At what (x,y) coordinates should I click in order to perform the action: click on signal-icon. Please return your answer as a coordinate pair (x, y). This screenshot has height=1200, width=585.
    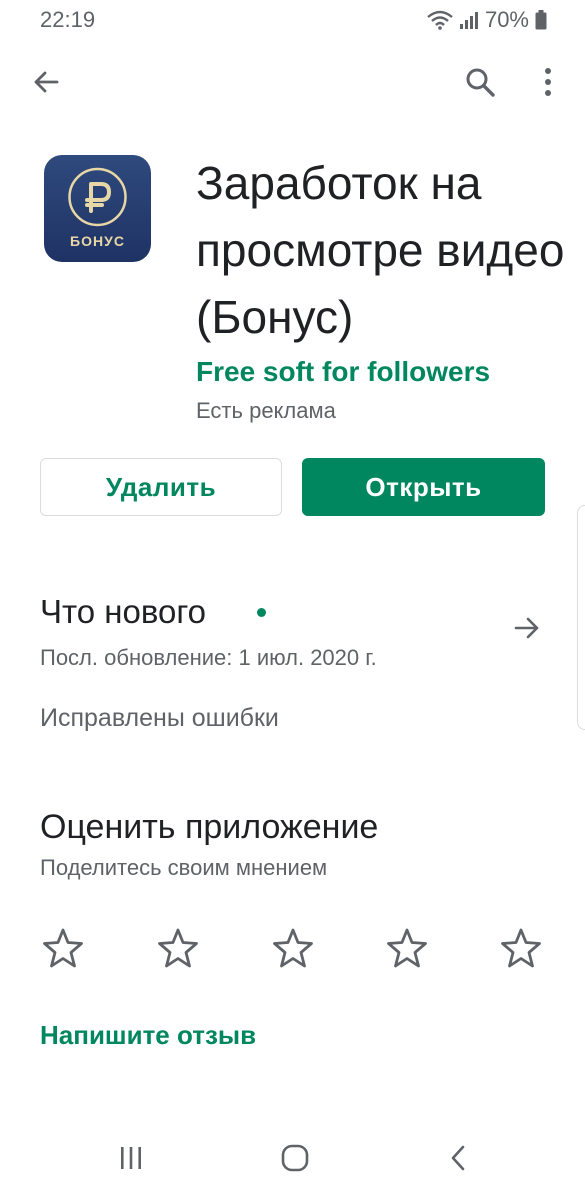
    Looking at the image, I should click on (469, 20).